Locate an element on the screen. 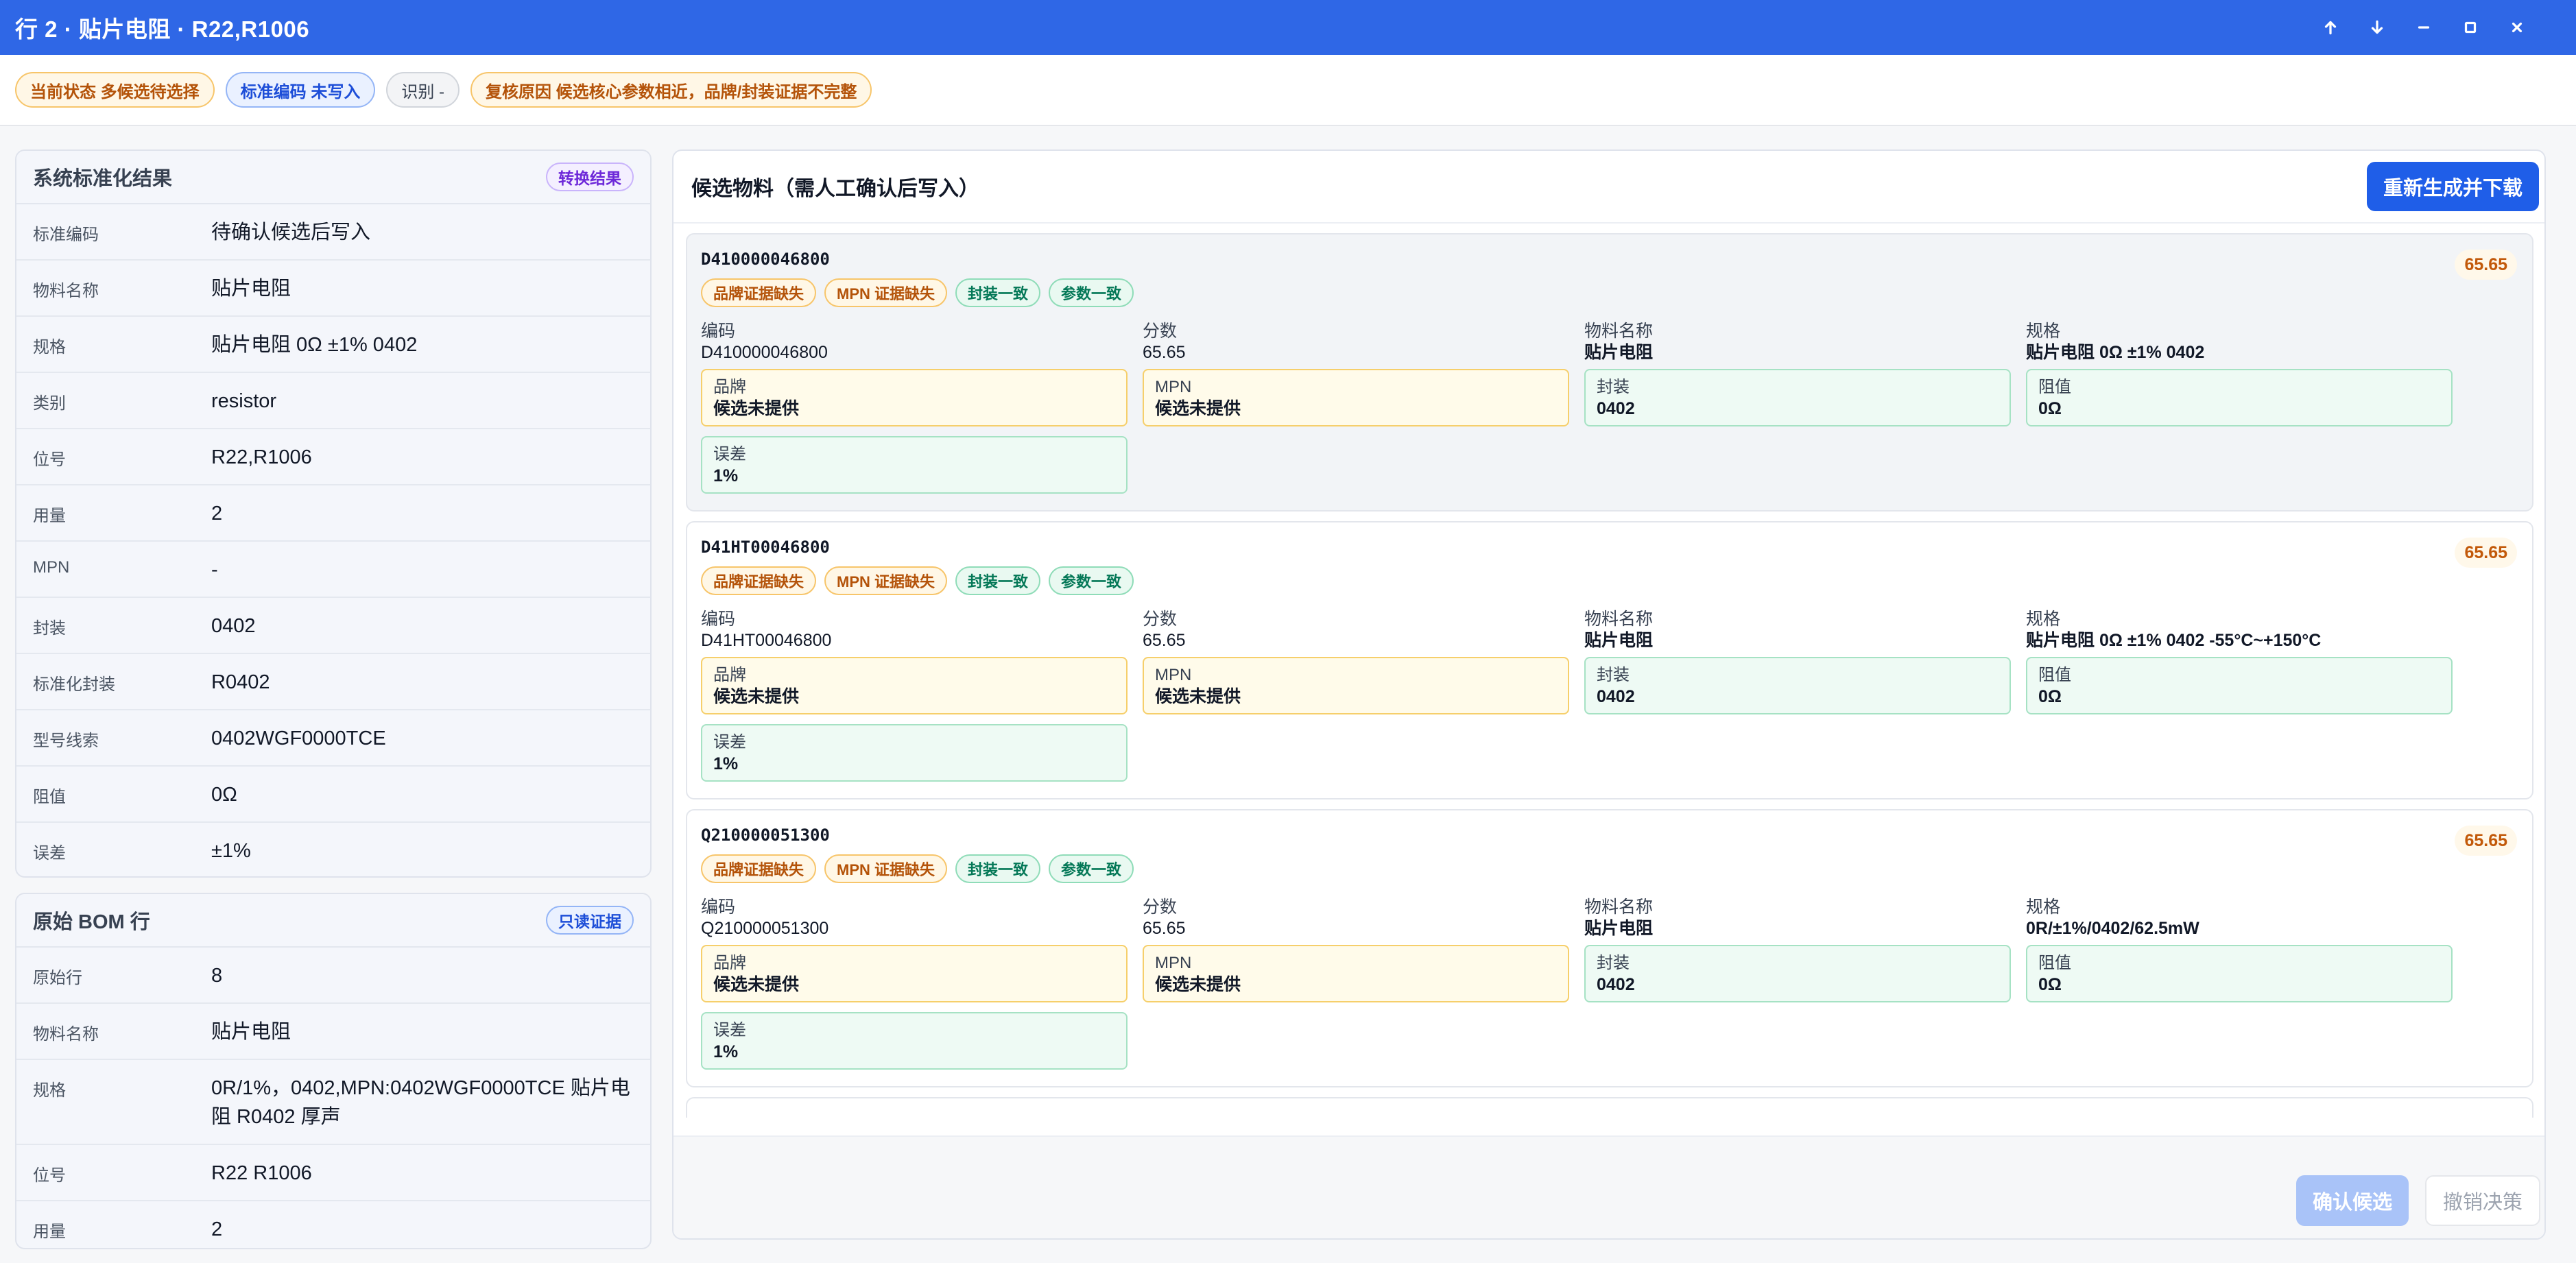 This screenshot has height=1263, width=2576. arrow-up-icon is located at coordinates (2330, 28).